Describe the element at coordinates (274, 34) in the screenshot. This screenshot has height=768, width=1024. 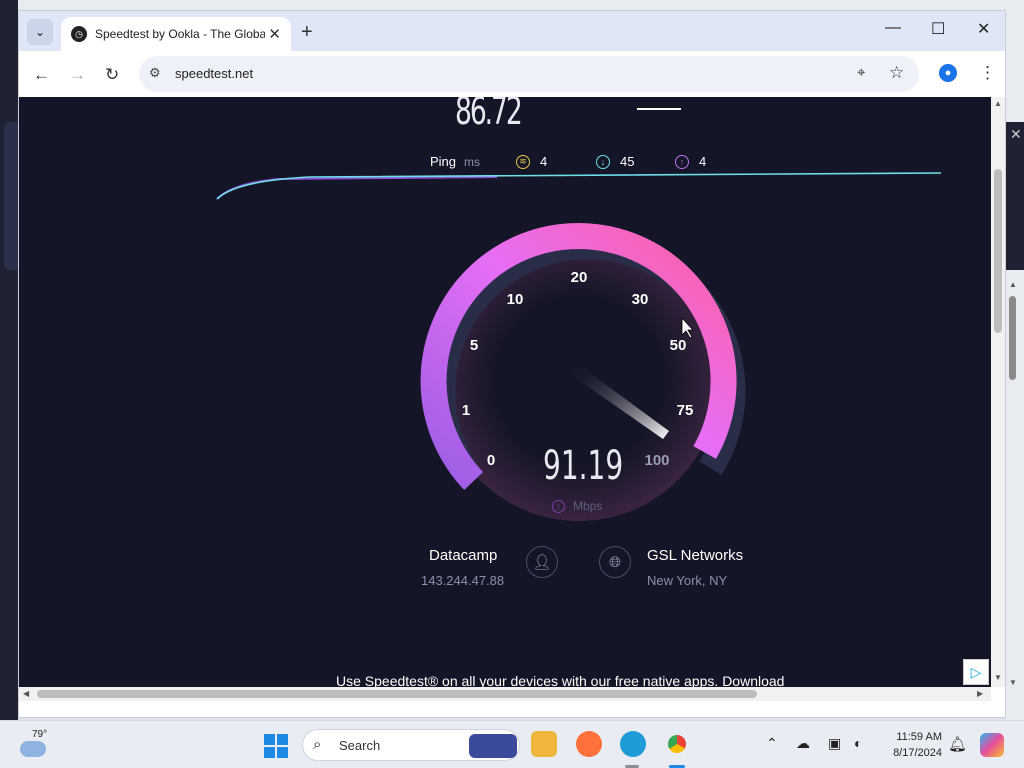
I see `tab-close-icon: ✕` at that location.